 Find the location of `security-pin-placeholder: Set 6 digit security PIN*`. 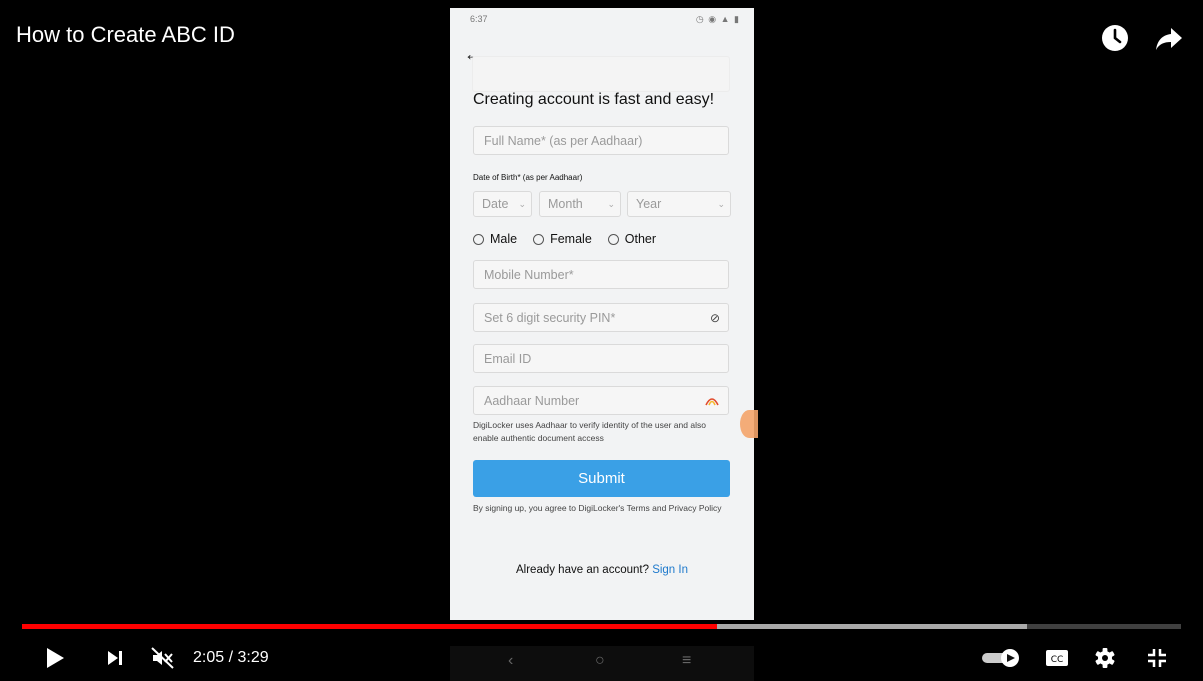

security-pin-placeholder: Set 6 digit security PIN* is located at coordinates (550, 317).